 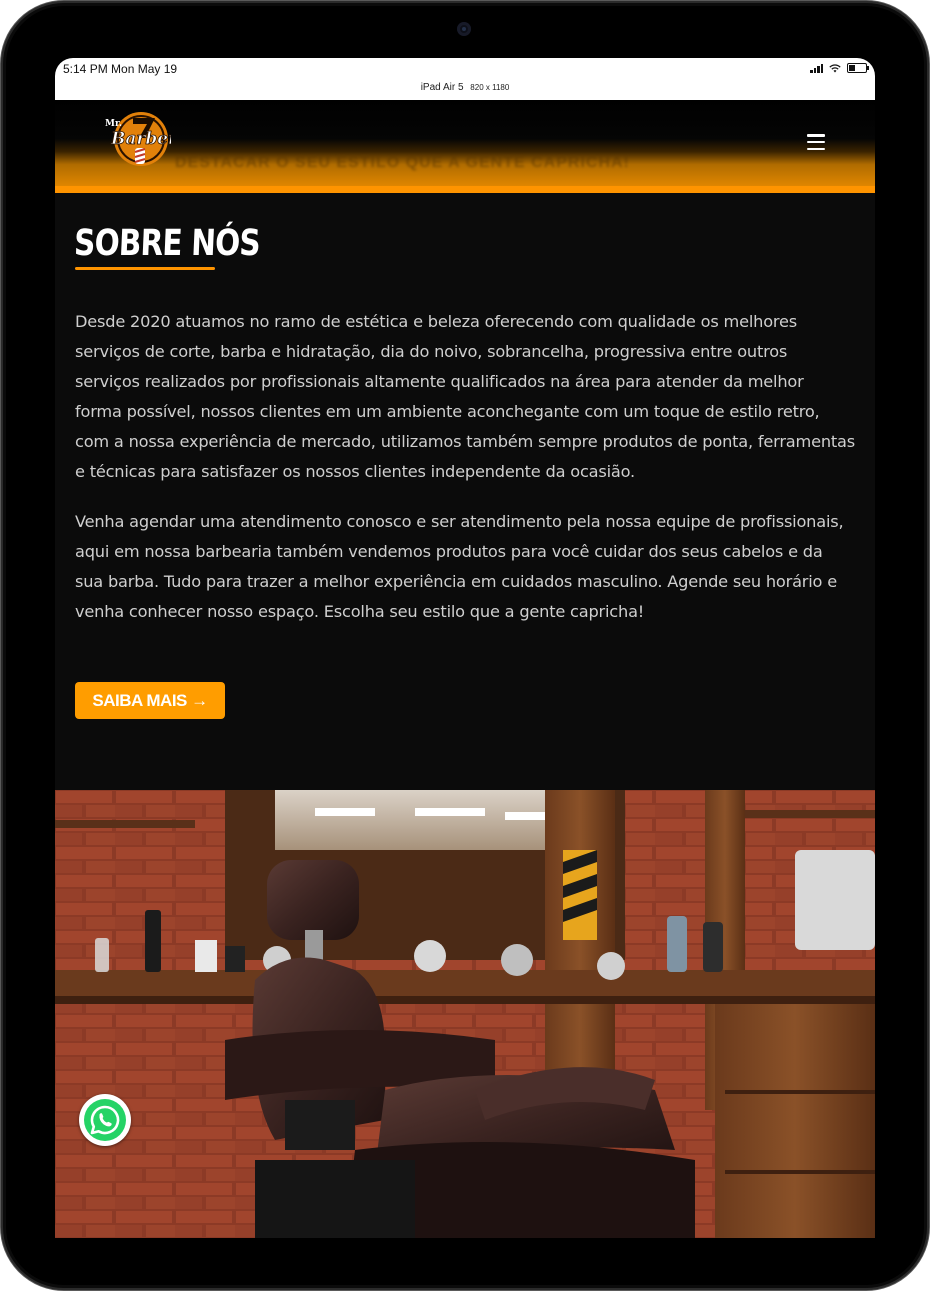 I want to click on status-time: 5:14 PM Mon May 19, so click(x=120, y=69).